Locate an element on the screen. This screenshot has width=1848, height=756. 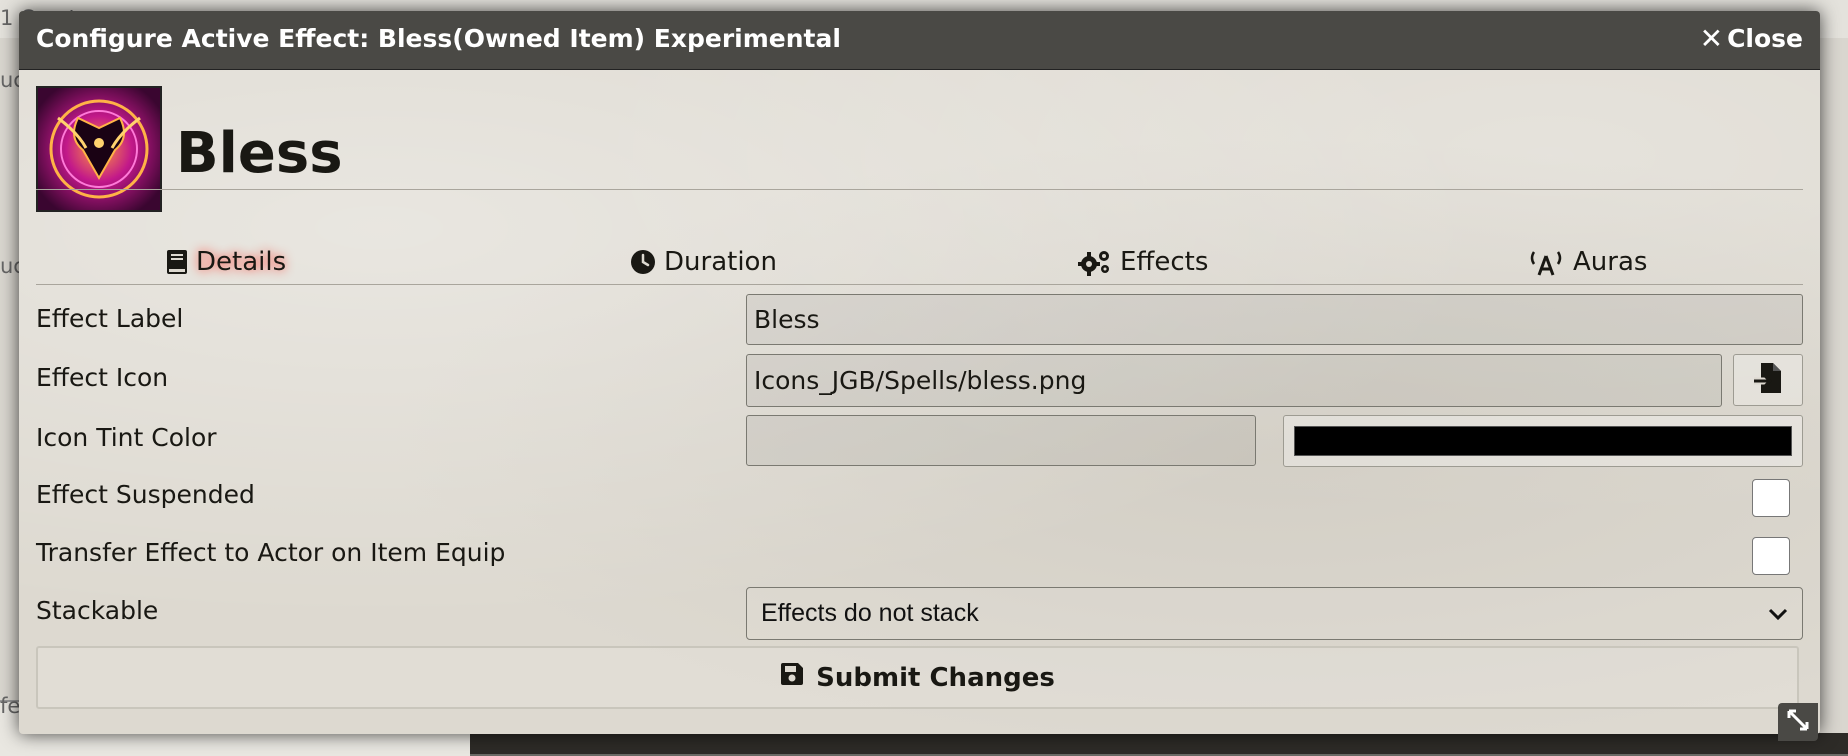
effect-image is located at coordinates (99, 149).